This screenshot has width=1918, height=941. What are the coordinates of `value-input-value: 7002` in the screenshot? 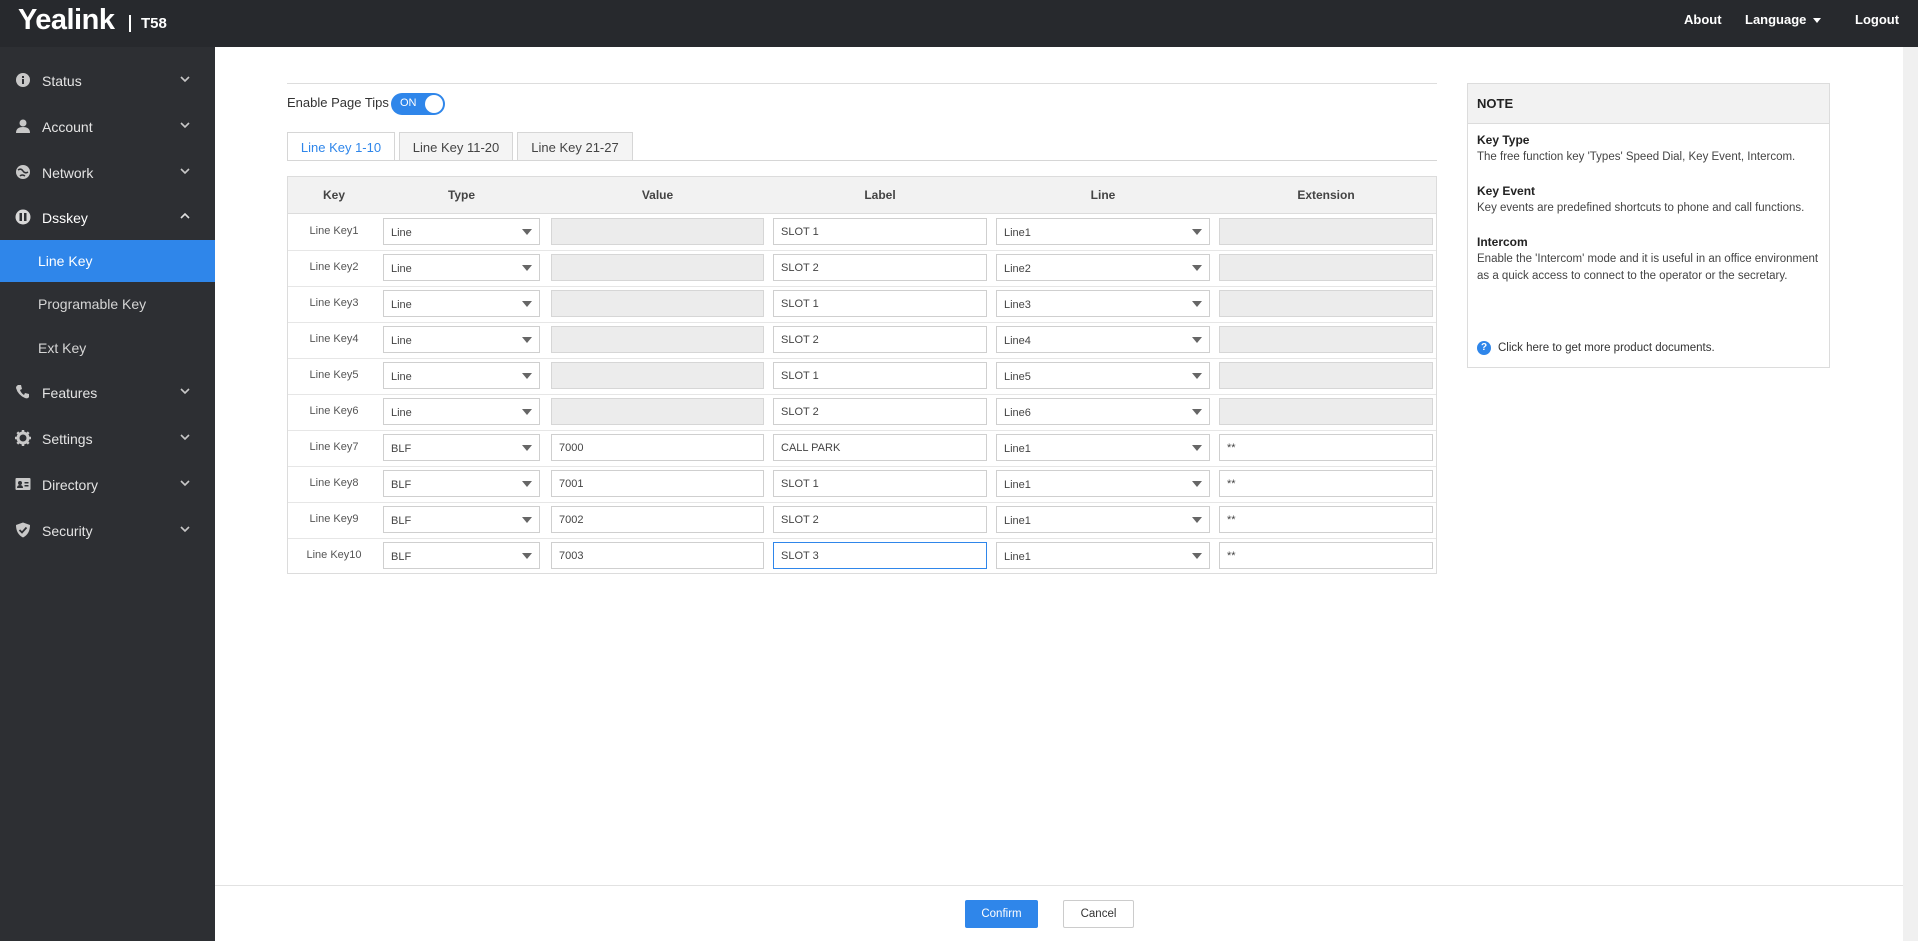 It's located at (571, 520).